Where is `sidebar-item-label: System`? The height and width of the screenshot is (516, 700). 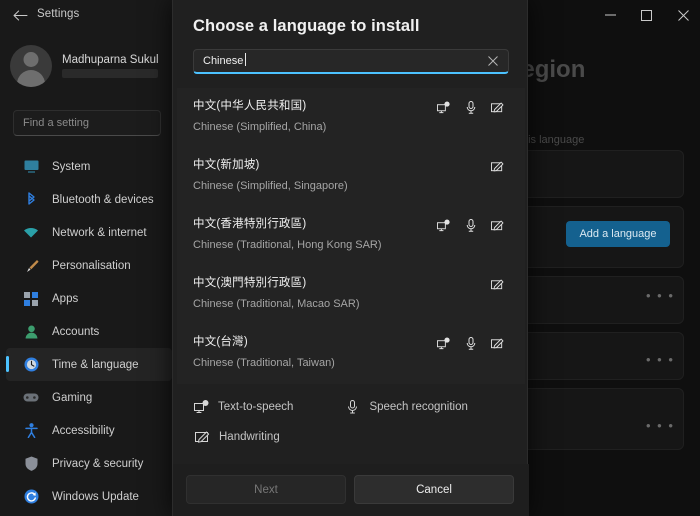 sidebar-item-label: System is located at coordinates (71, 166).